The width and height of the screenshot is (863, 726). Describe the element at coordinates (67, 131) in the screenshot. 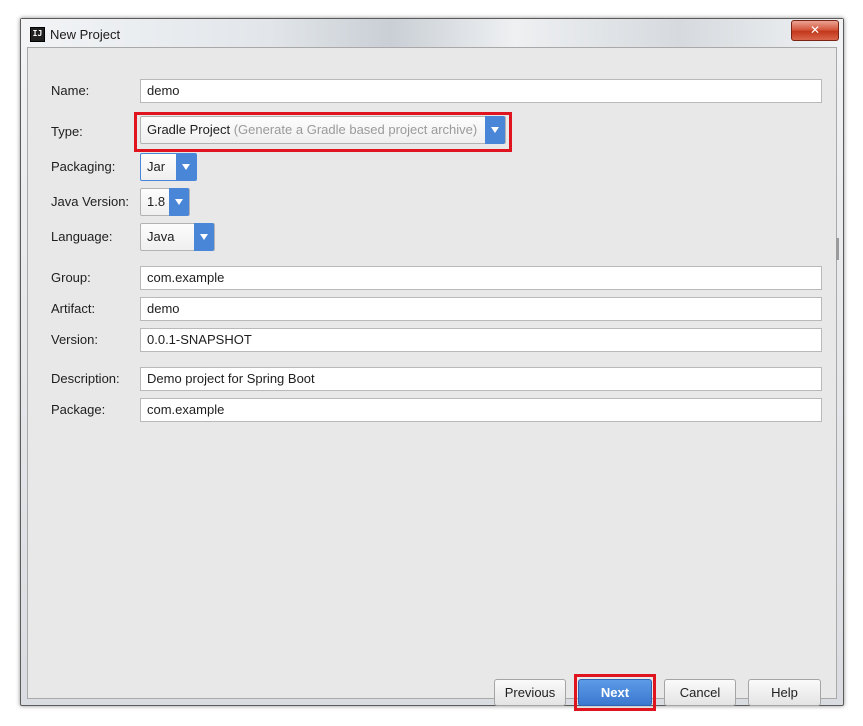

I see `type-label: Type:` at that location.